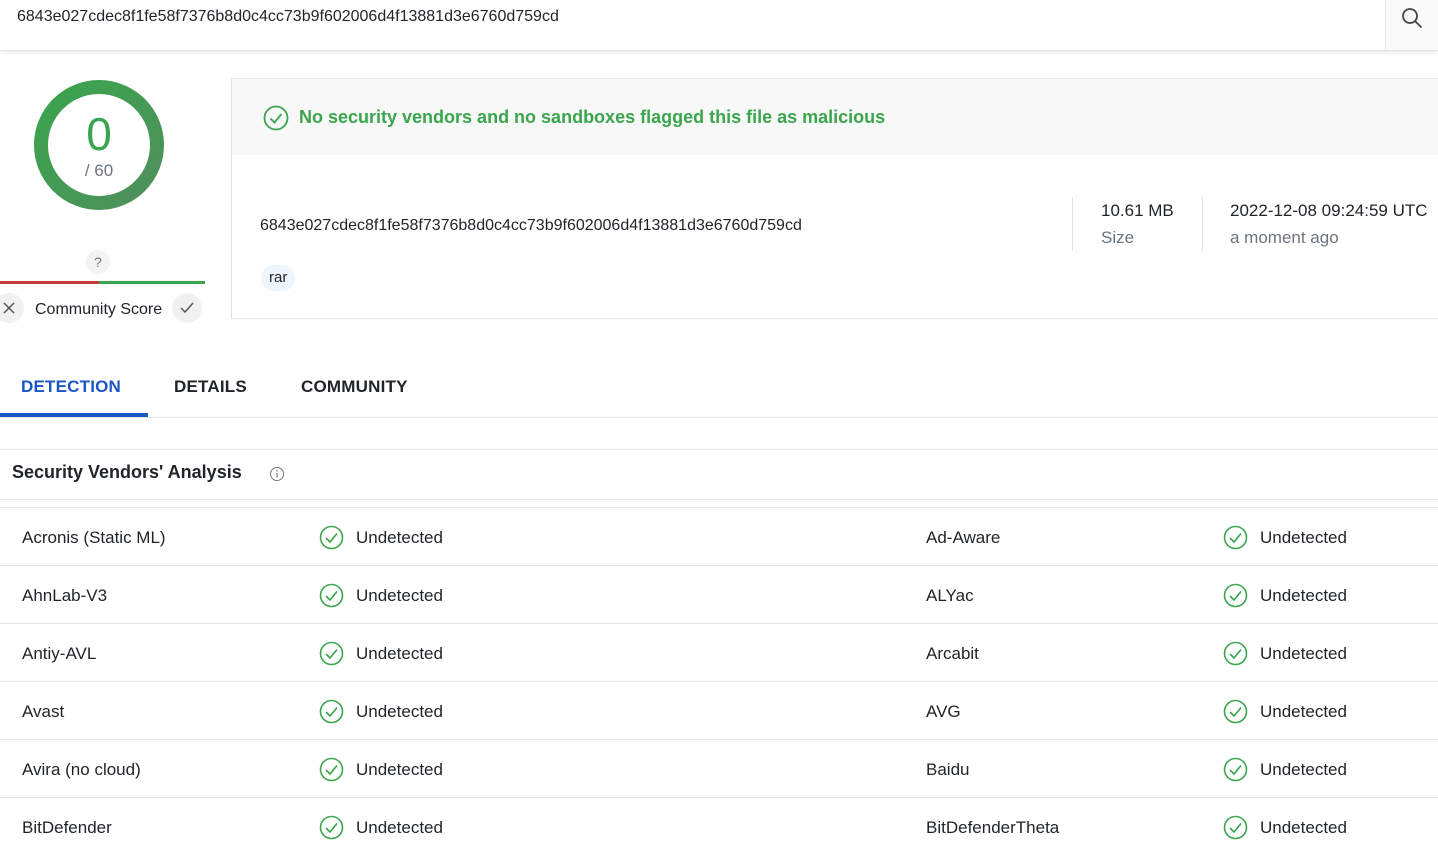 This screenshot has height=856, width=1438. I want to click on info-icon, so click(277, 474).